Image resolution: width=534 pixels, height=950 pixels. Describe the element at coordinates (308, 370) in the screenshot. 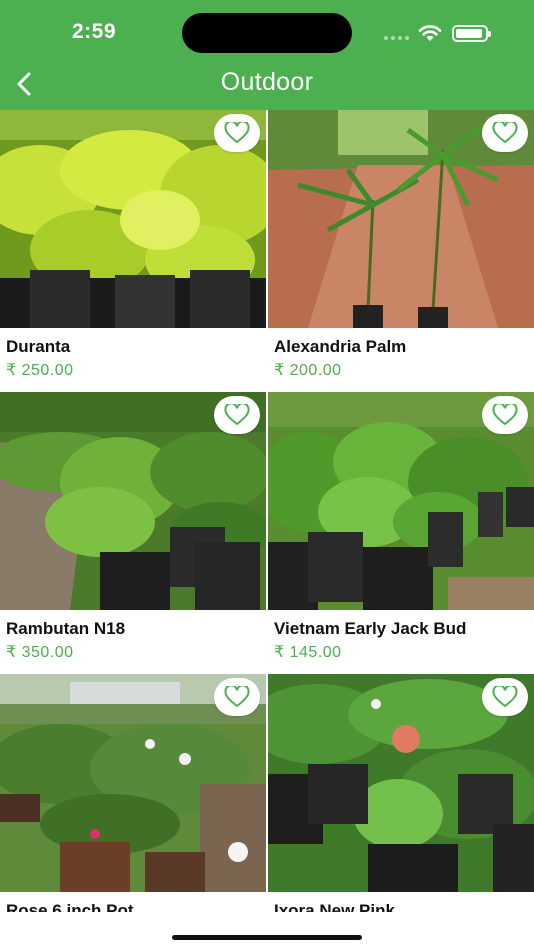

I see `product-price: ₹ 200.00` at that location.